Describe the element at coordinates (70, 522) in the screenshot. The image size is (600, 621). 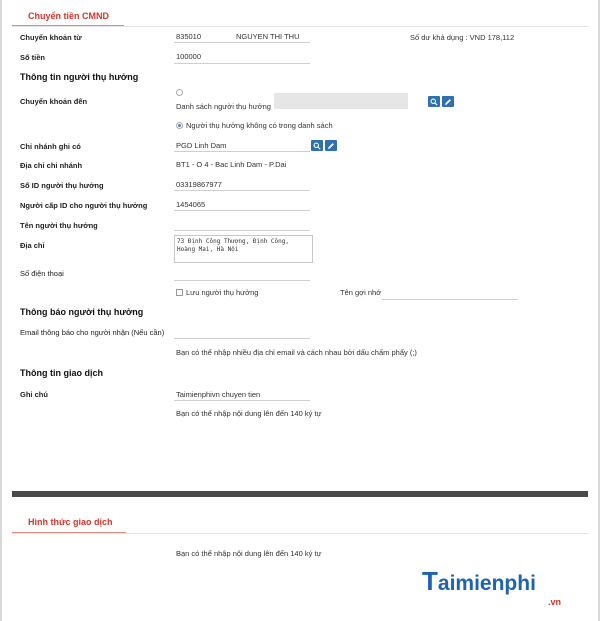
I see `method-section-title: Hình thức giao dịch` at that location.